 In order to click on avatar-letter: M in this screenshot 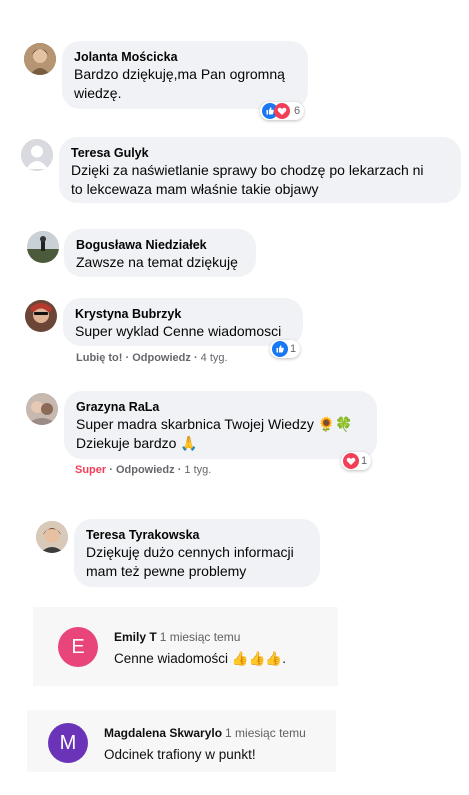, I will do `click(68, 742)`.